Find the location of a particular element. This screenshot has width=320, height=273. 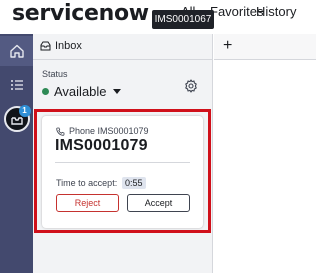

status-label: Status is located at coordinates (55, 74).